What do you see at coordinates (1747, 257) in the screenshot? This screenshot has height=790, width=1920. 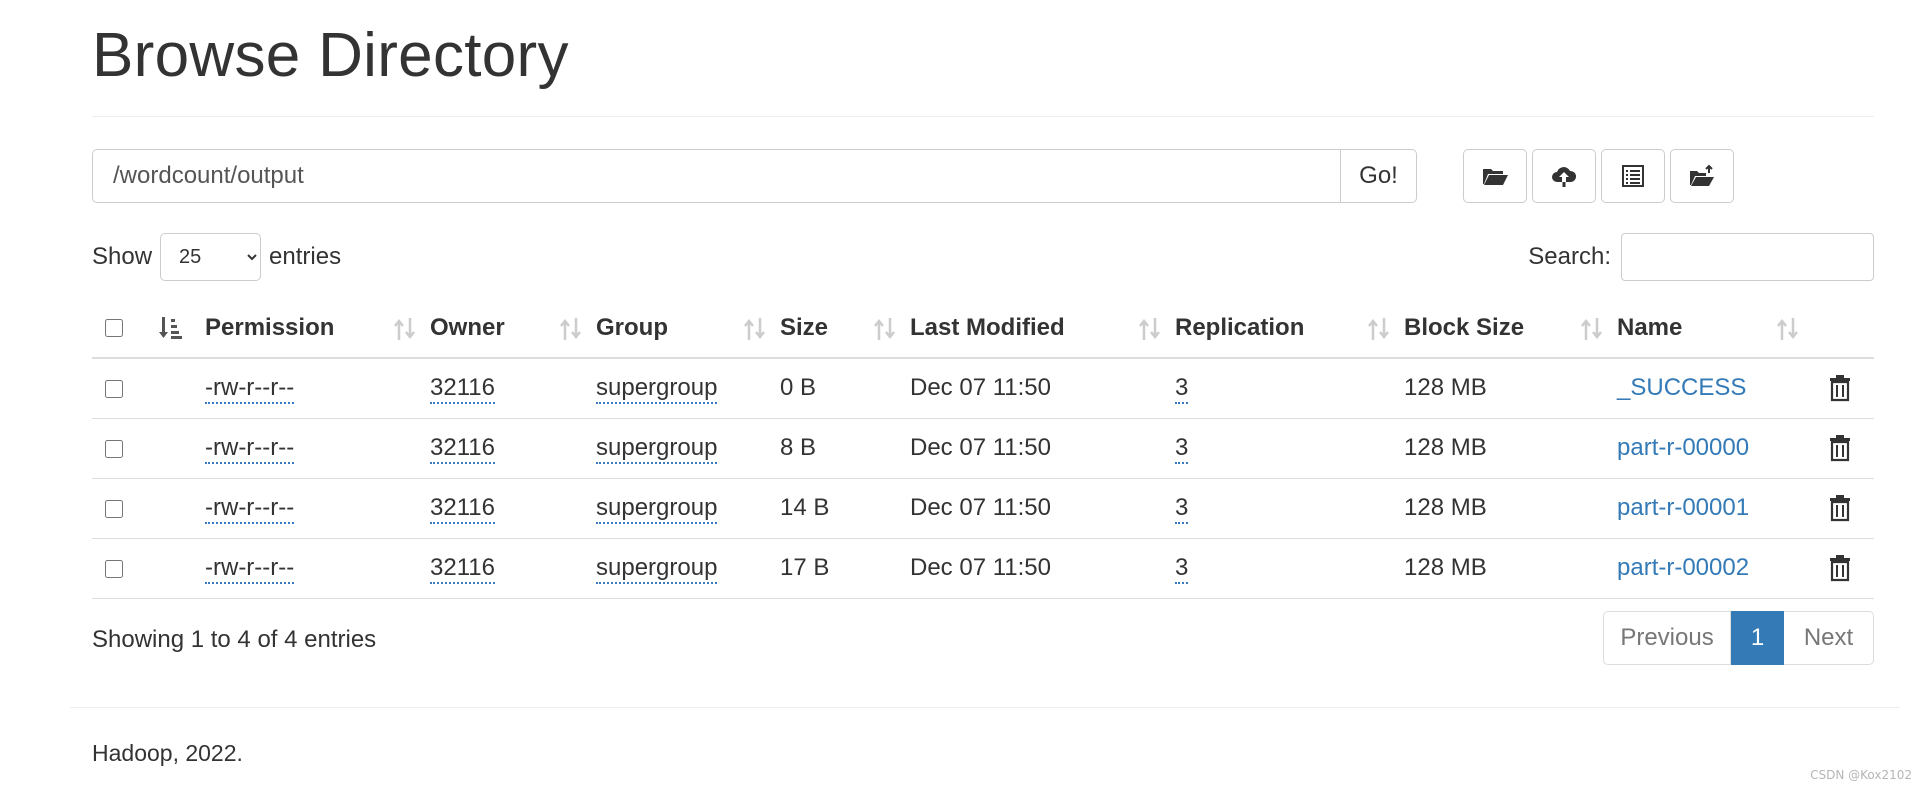 I see `search-input` at bounding box center [1747, 257].